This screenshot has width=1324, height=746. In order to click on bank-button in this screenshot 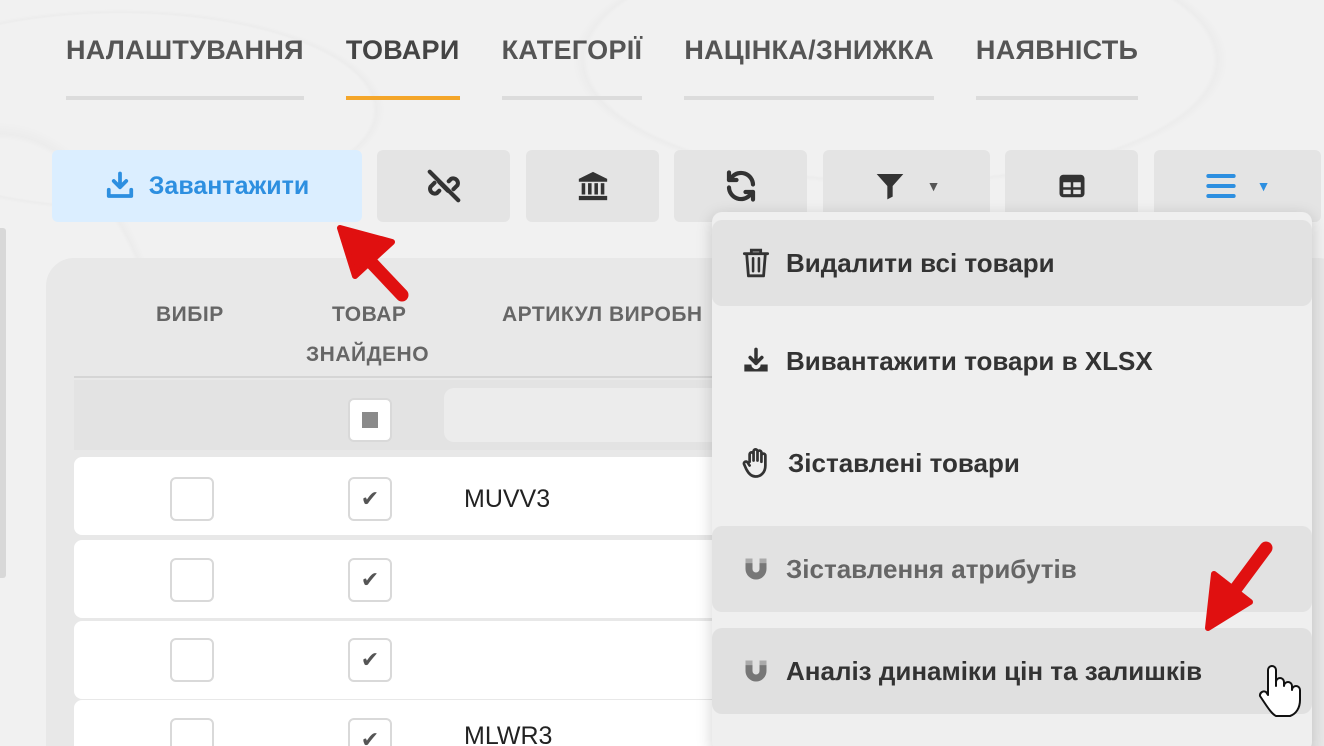, I will do `click(592, 186)`.